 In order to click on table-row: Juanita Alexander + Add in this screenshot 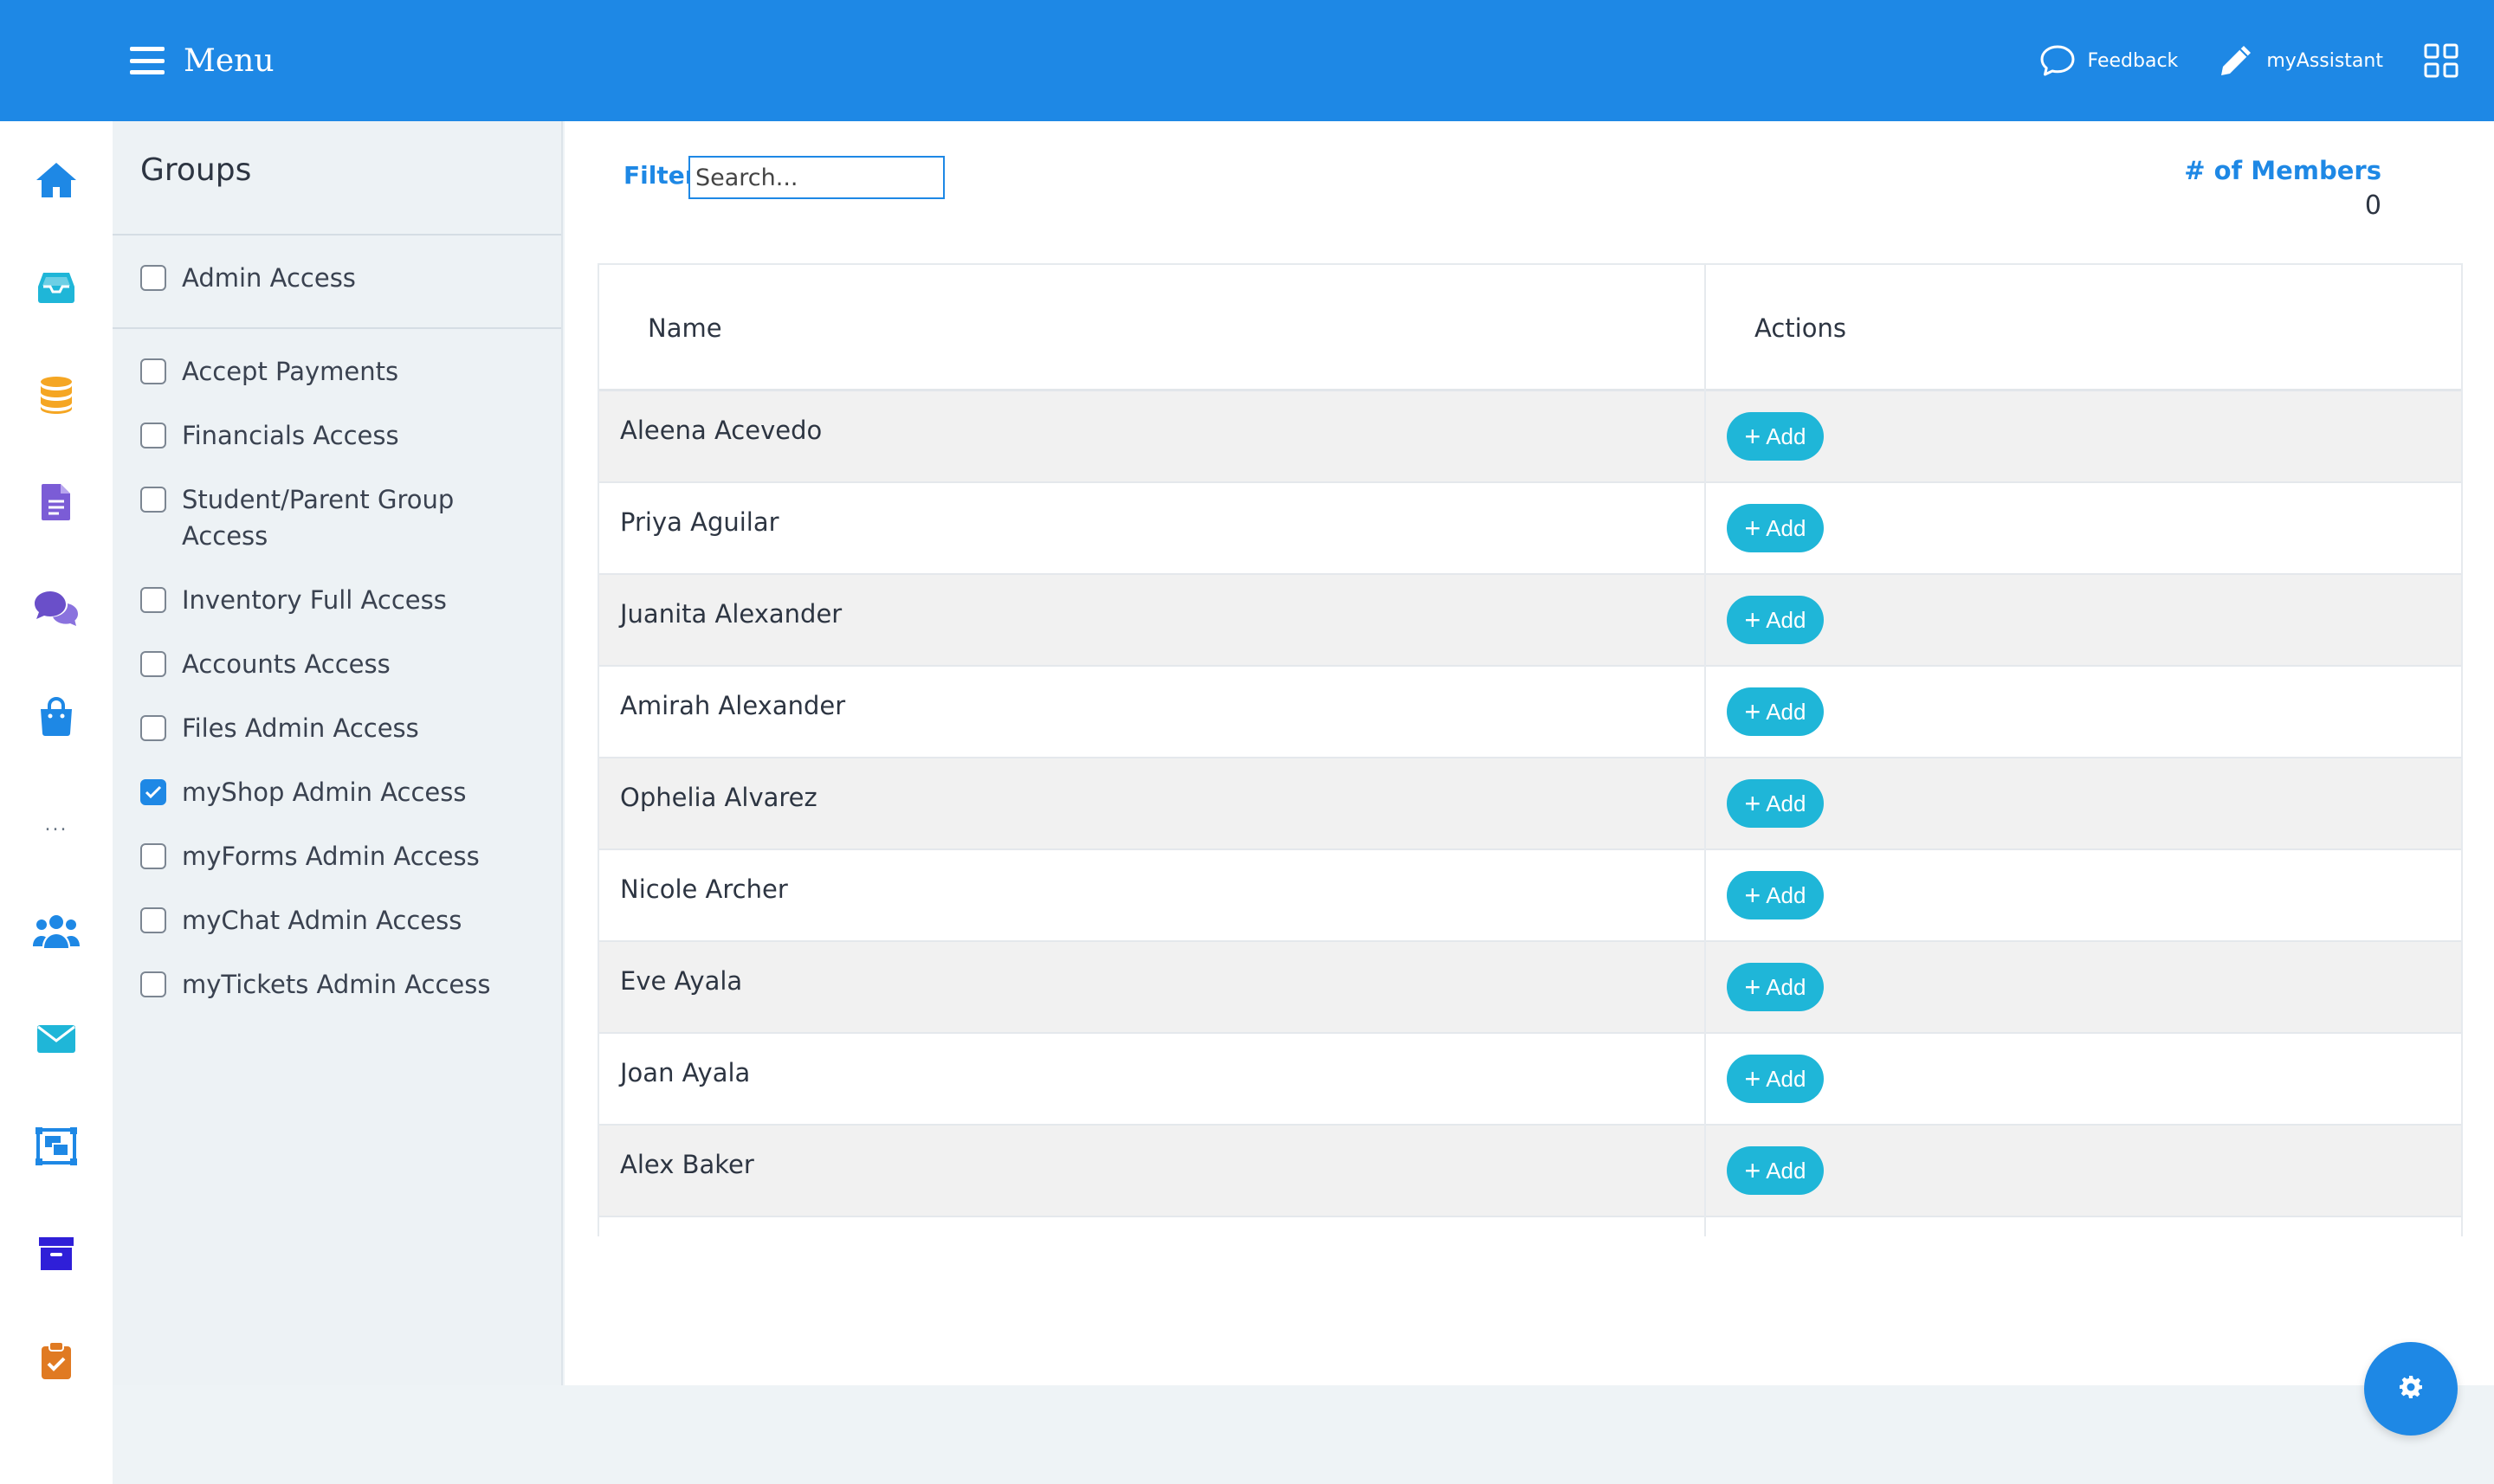, I will do `click(1530, 621)`.